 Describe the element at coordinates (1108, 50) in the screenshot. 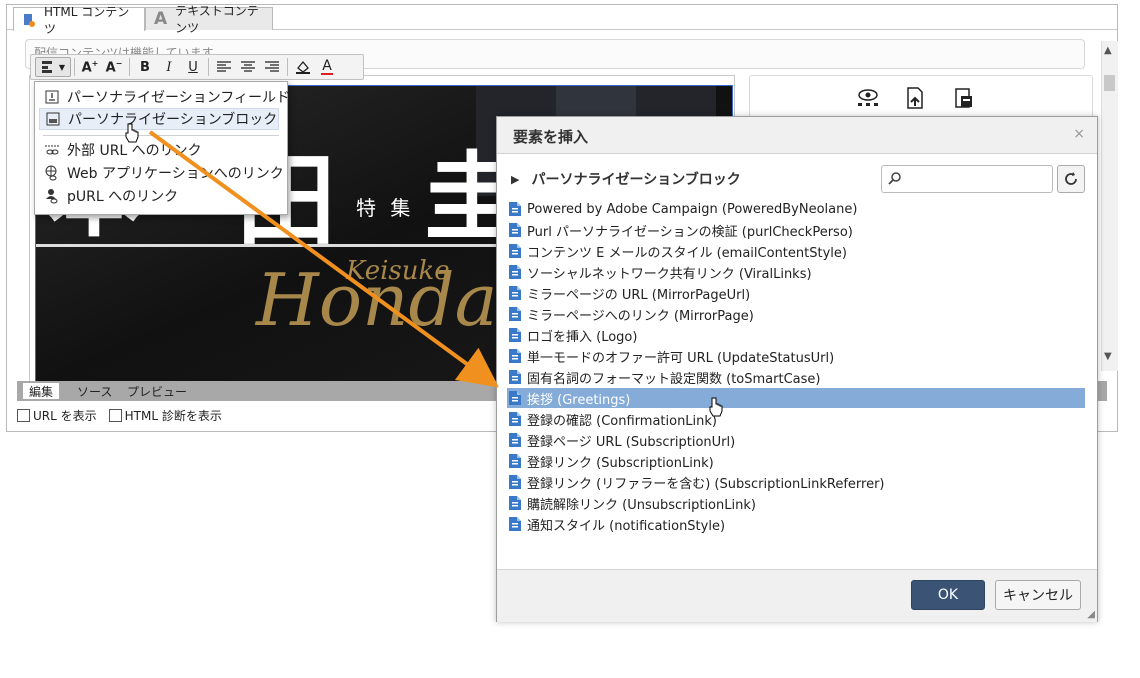

I see `scroll-up-icon: ▲` at that location.